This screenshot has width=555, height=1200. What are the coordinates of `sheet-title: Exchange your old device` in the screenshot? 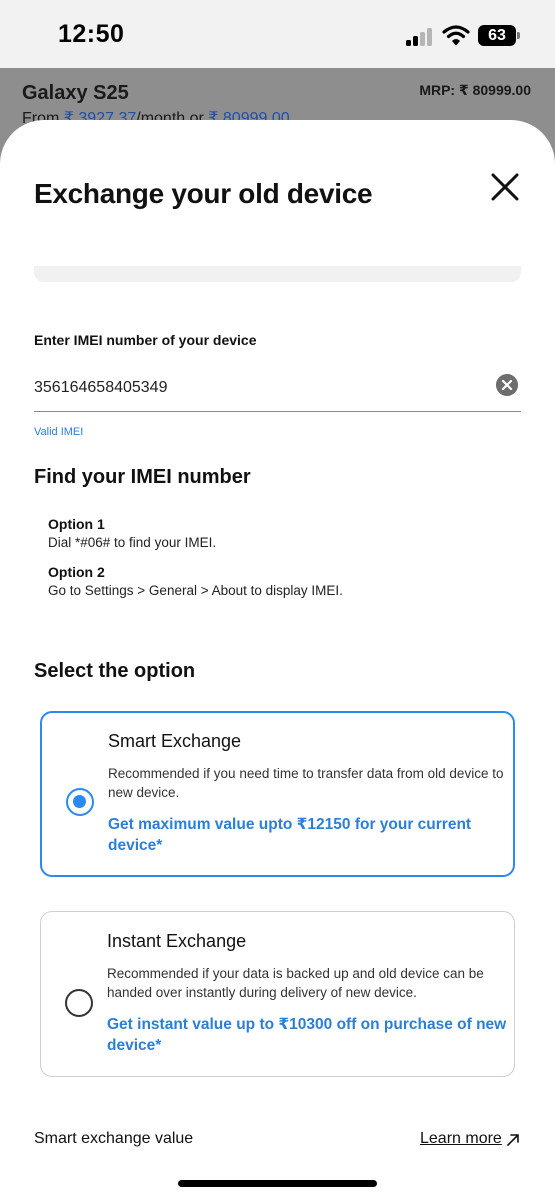 It's located at (203, 193).